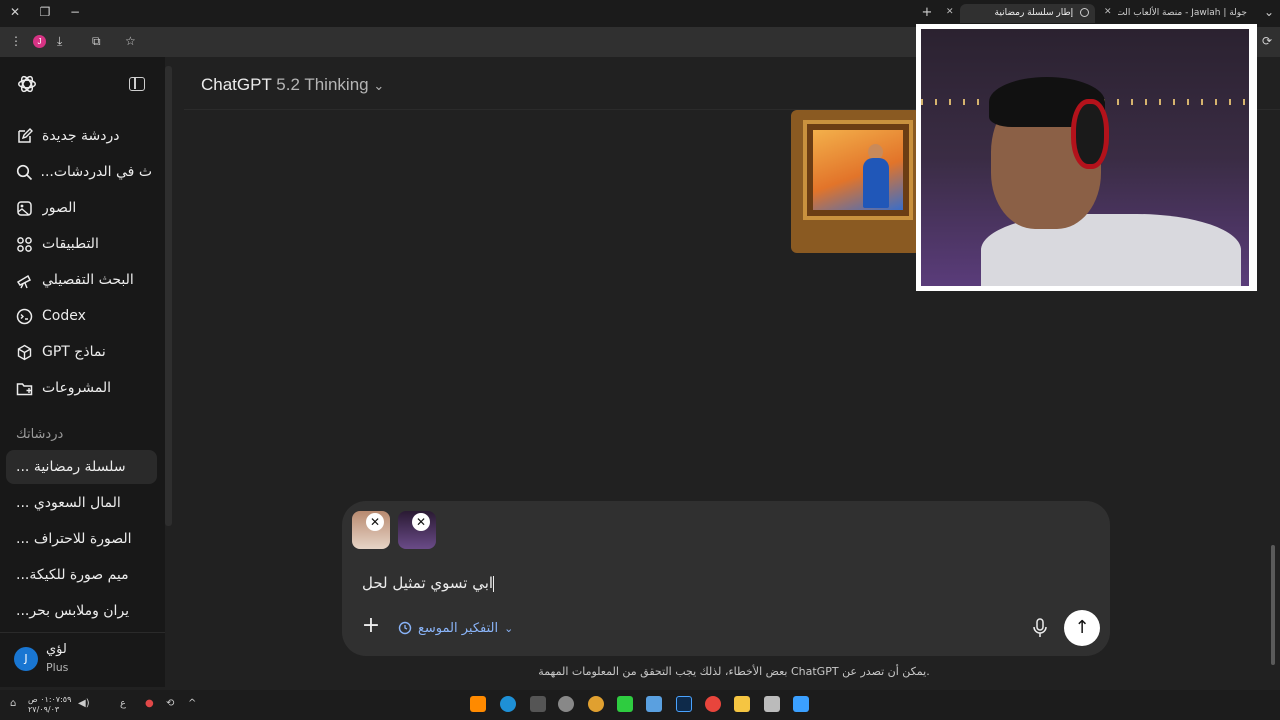 The image size is (1280, 720). What do you see at coordinates (29, 388) in the screenshot?
I see `folder-plus-icon` at bounding box center [29, 388].